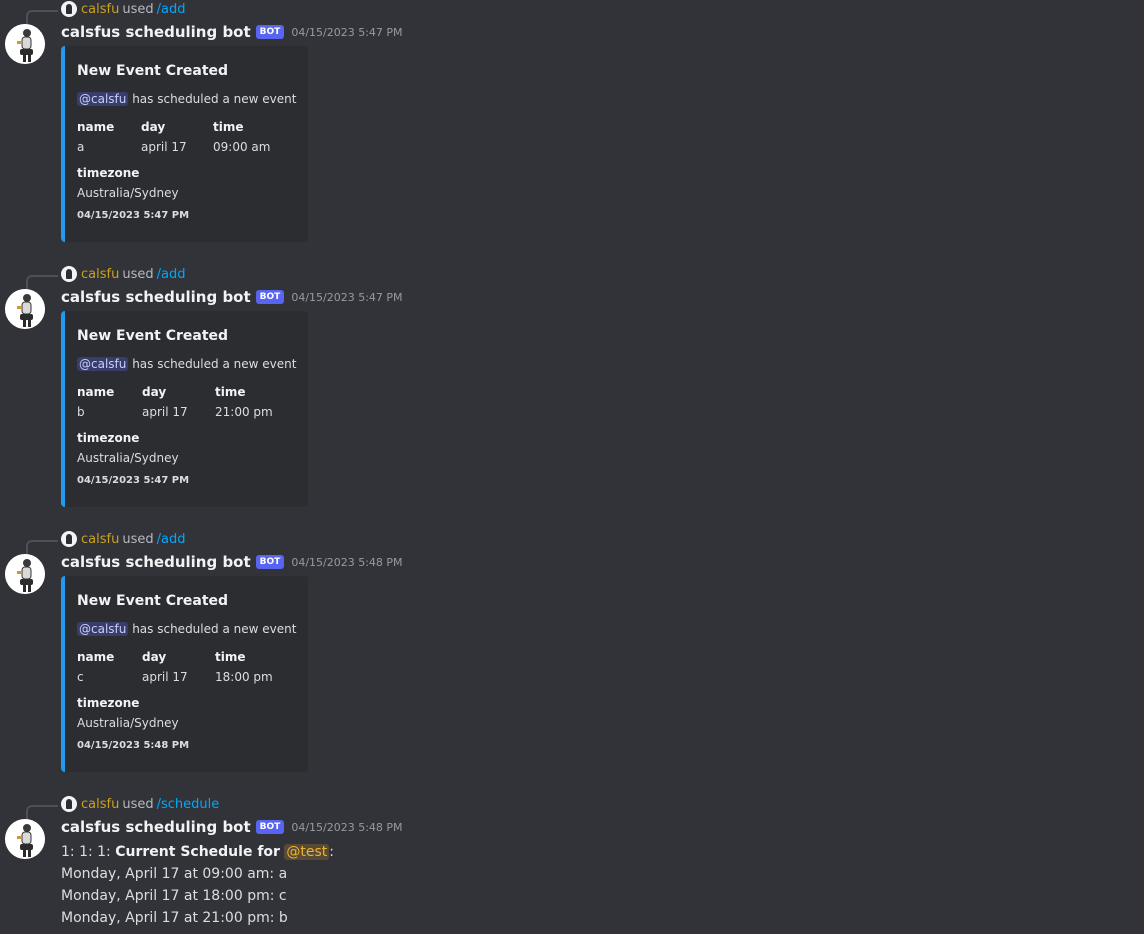  I want to click on schedule-heading: Current Schedule for, so click(197, 852).